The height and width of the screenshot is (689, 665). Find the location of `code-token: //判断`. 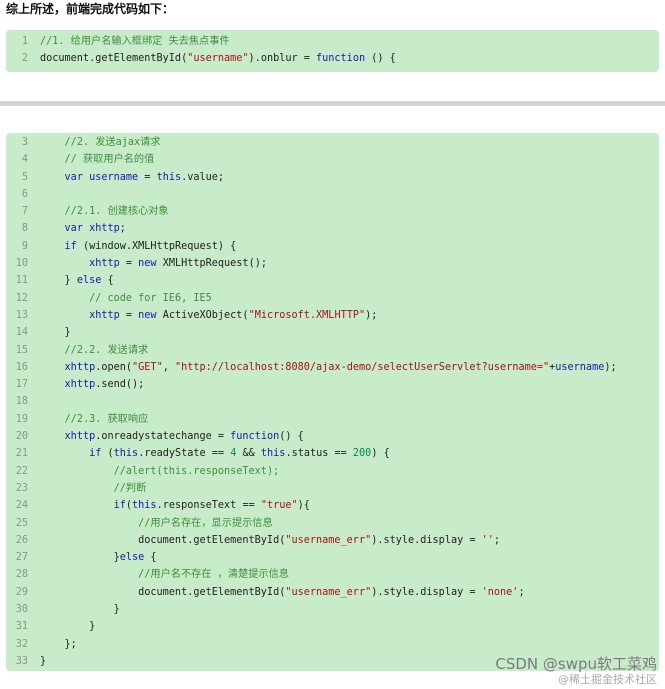

code-token: //判断 is located at coordinates (130, 488).